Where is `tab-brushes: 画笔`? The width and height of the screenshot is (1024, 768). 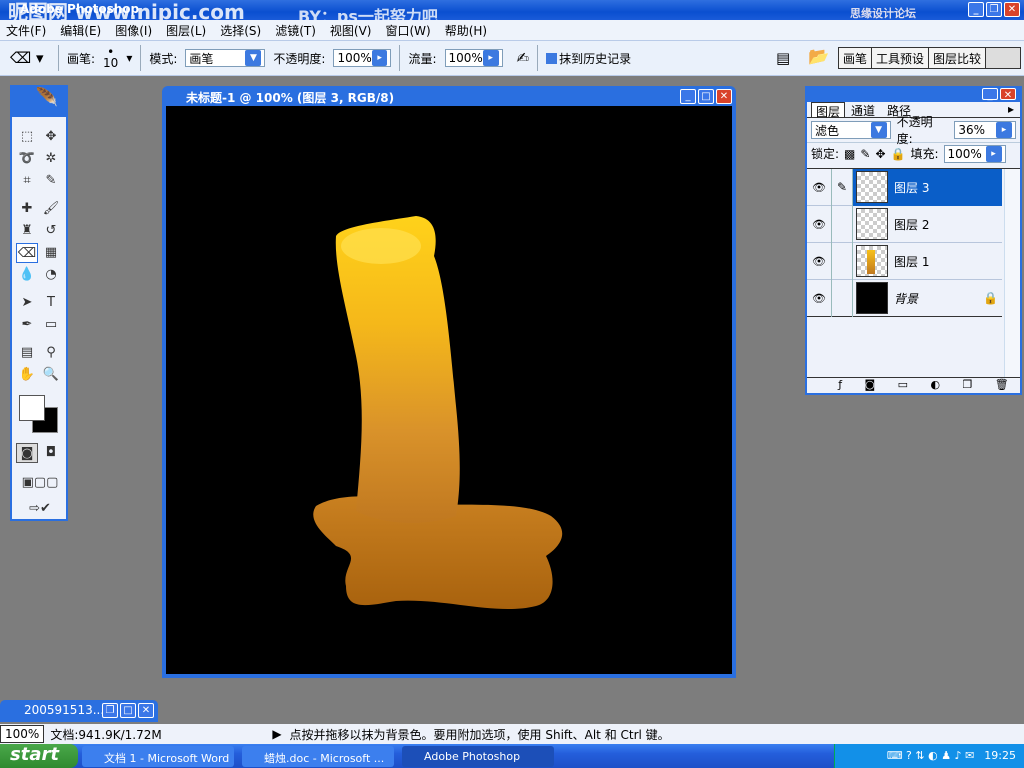
tab-brushes: 画笔 is located at coordinates (856, 58).